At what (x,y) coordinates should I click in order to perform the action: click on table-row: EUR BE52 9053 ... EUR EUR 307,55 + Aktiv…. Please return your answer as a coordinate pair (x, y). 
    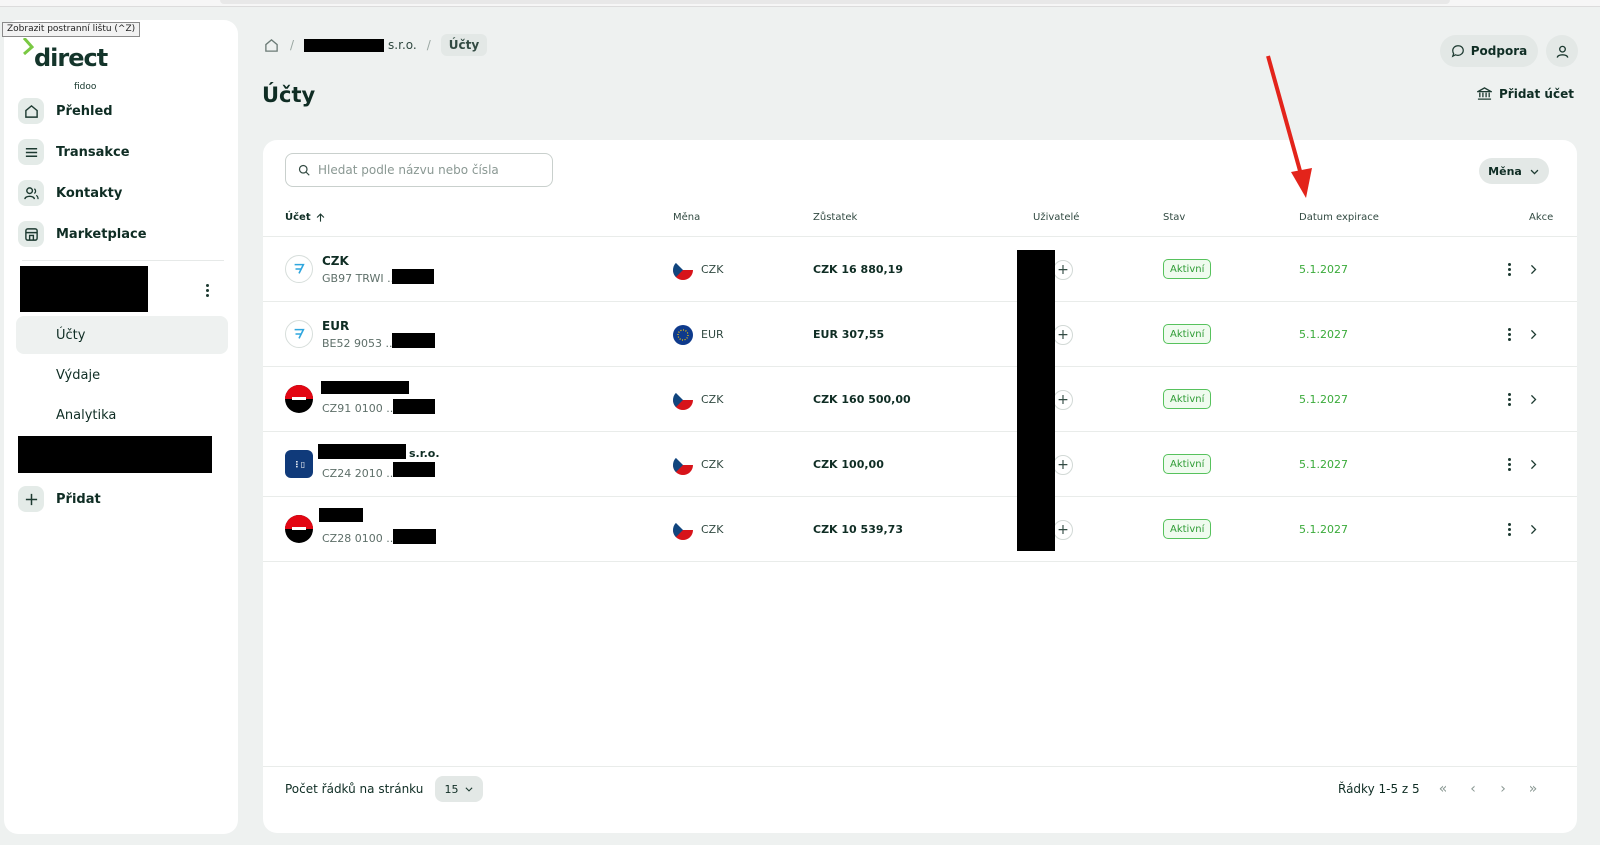
    Looking at the image, I should click on (920, 334).